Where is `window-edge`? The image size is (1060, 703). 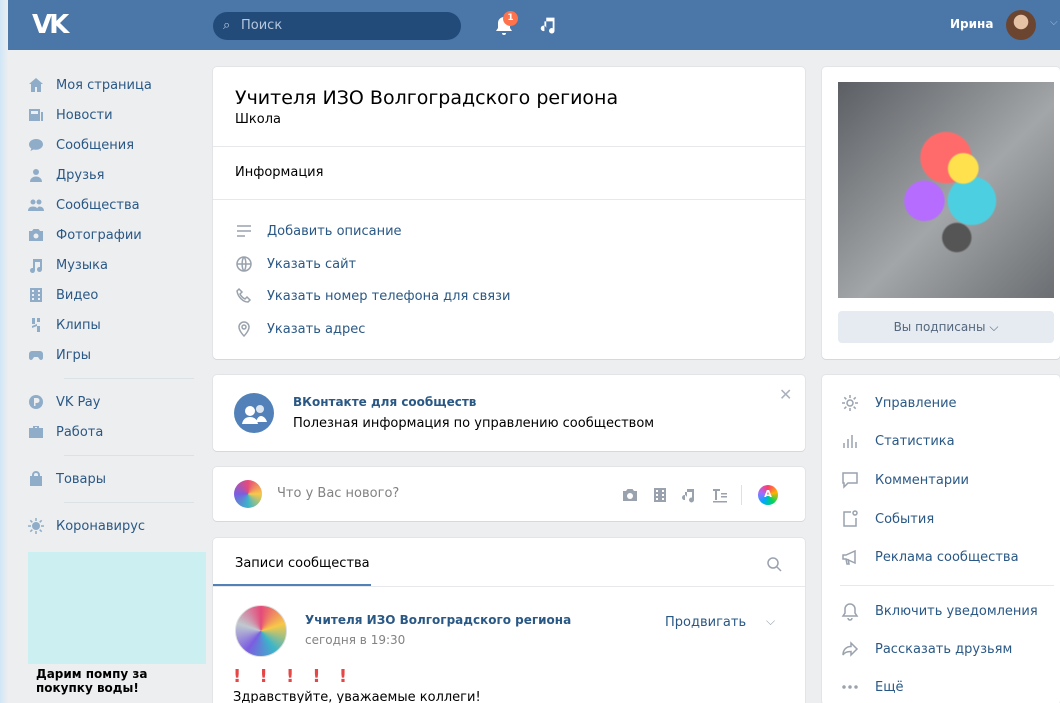
window-edge is located at coordinates (4, 351).